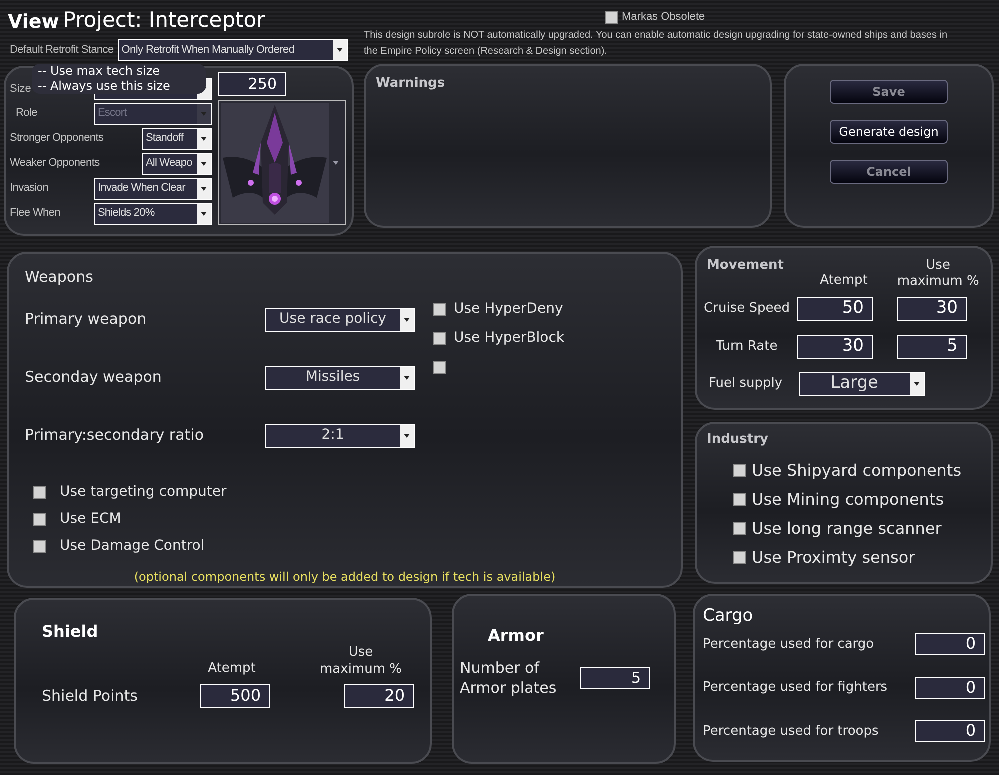  I want to click on checkbox-label: Use HyperBlock, so click(509, 338).